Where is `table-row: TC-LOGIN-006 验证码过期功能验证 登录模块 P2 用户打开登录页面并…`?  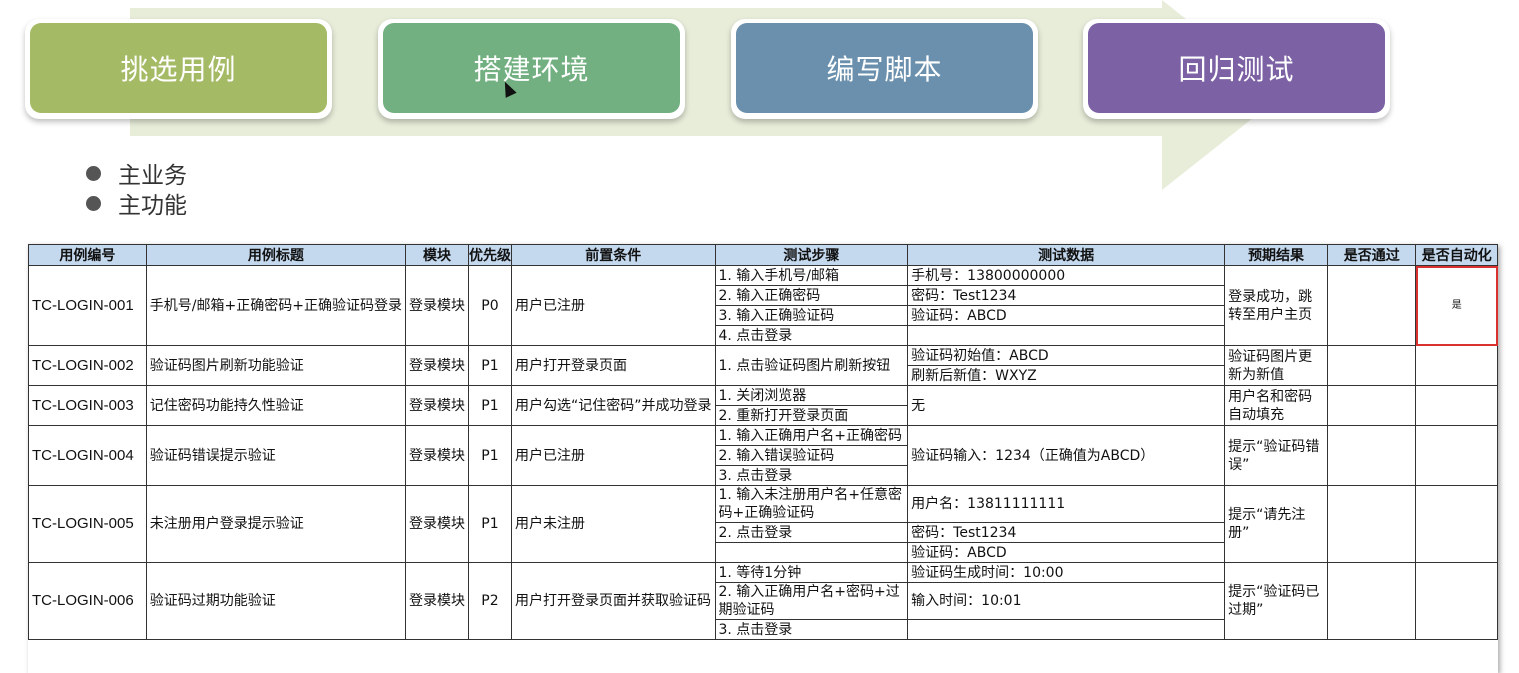
table-row: TC-LOGIN-006 验证码过期功能验证 登录模块 P2 用户打开登录页面并… is located at coordinates (763, 601).